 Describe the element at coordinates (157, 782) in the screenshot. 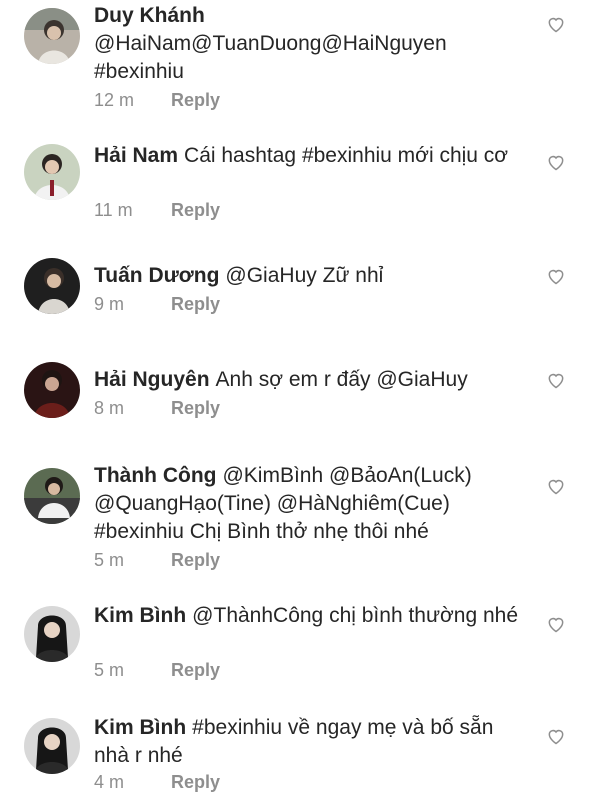

I see `comment-meta: 4 m Reply` at that location.